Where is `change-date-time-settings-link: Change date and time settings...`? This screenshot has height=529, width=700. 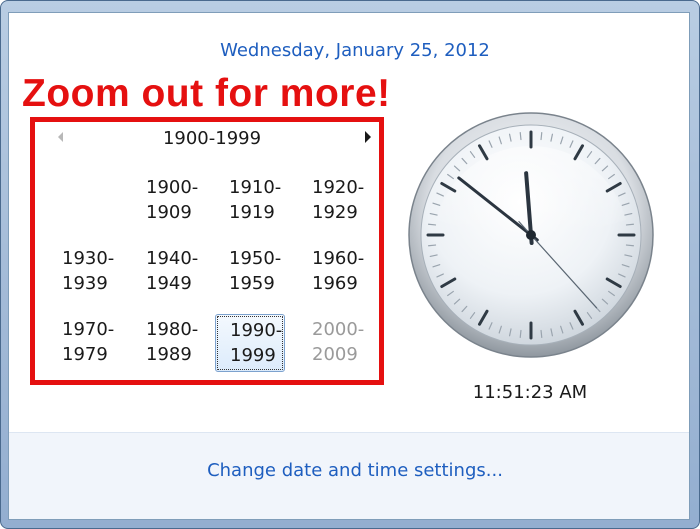 change-date-time-settings-link: Change date and time settings... is located at coordinates (350, 470).